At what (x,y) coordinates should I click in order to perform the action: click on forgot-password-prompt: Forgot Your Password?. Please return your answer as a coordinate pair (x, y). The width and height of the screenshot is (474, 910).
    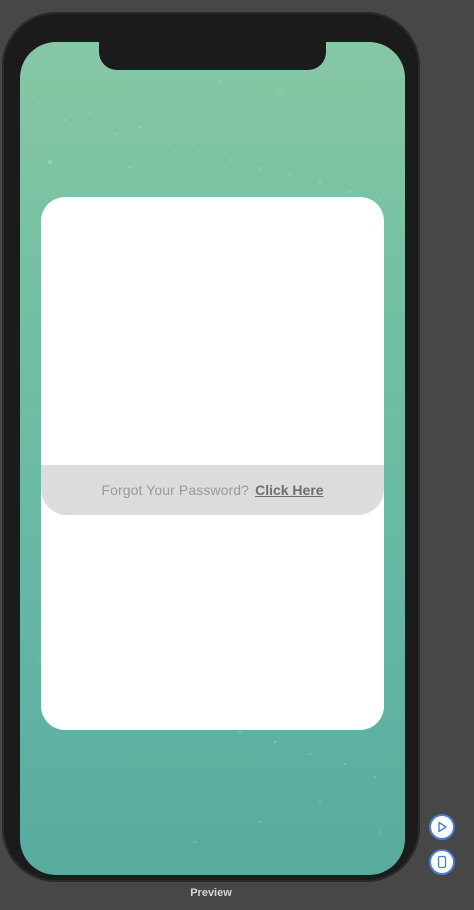
    Looking at the image, I should click on (175, 490).